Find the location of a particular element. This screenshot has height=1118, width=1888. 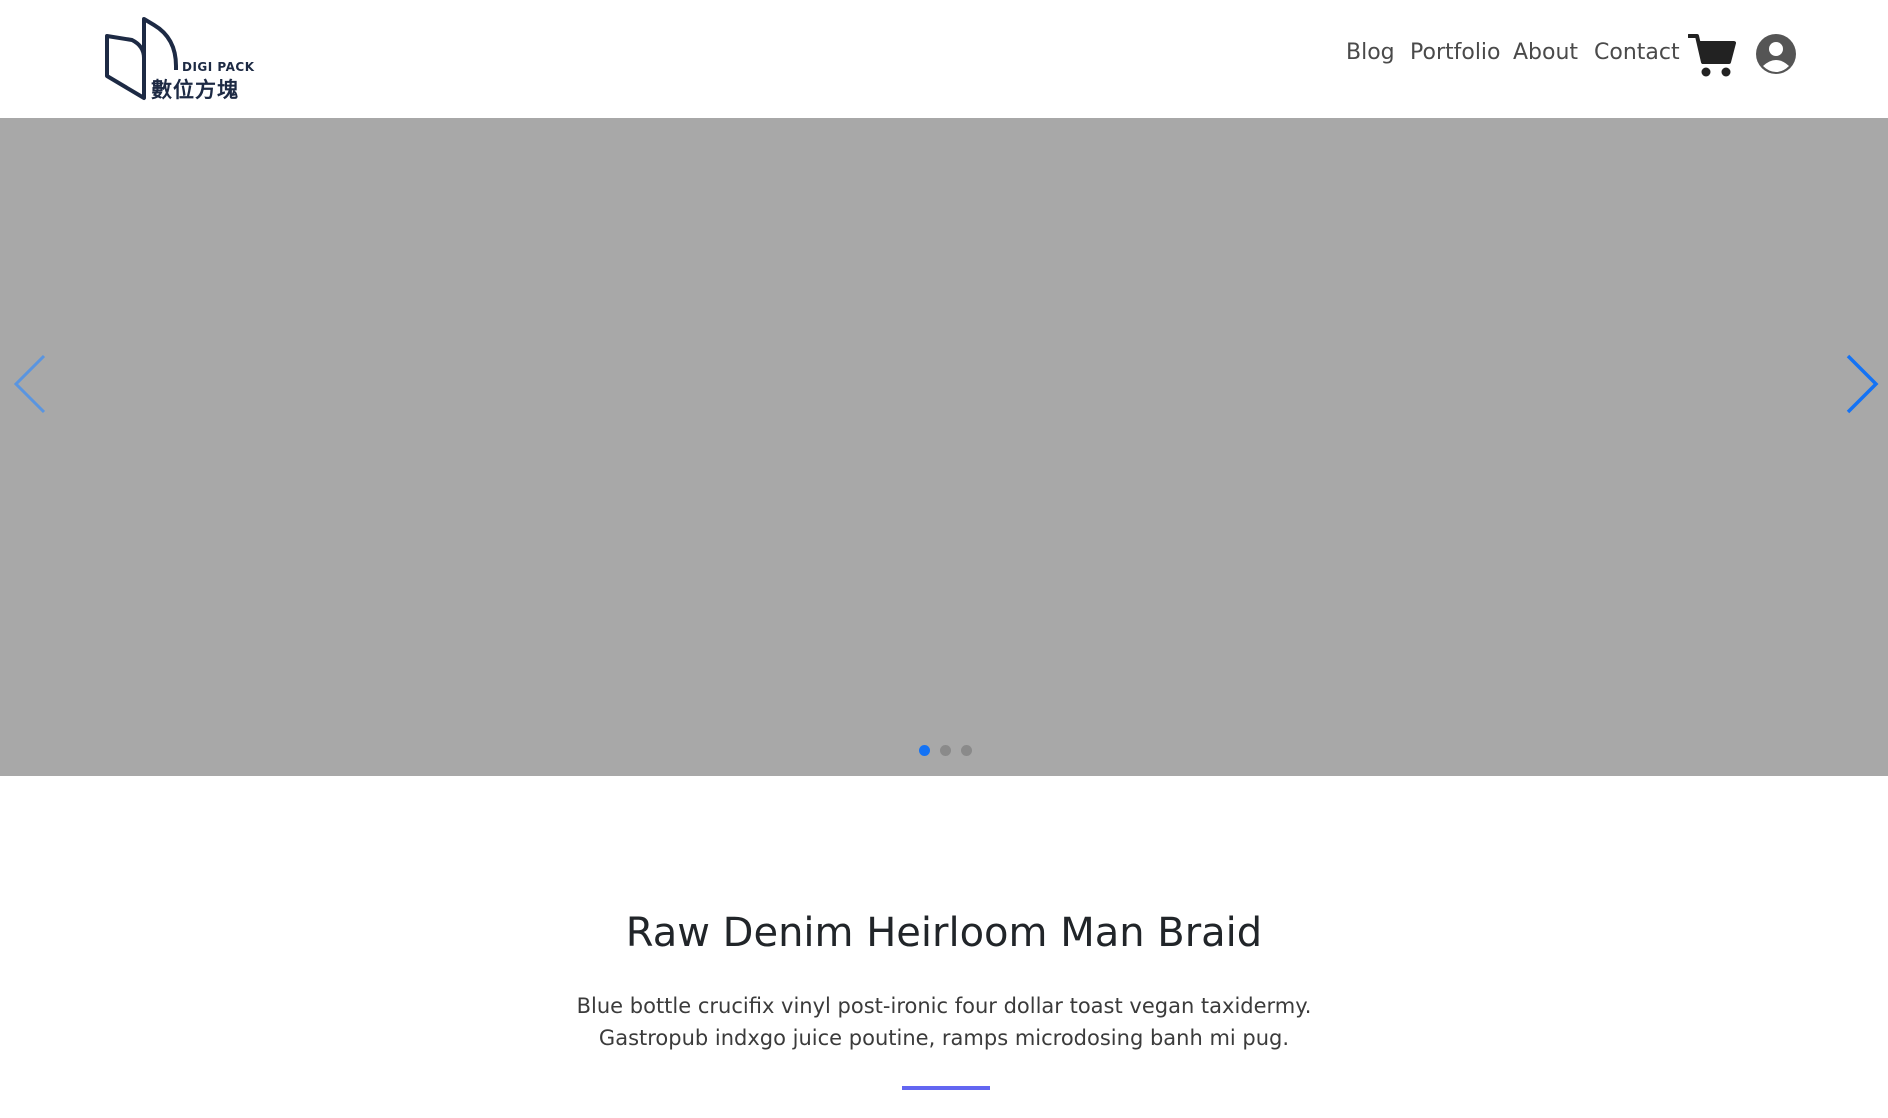

nav-link-blog: Blog is located at coordinates (1370, 53).